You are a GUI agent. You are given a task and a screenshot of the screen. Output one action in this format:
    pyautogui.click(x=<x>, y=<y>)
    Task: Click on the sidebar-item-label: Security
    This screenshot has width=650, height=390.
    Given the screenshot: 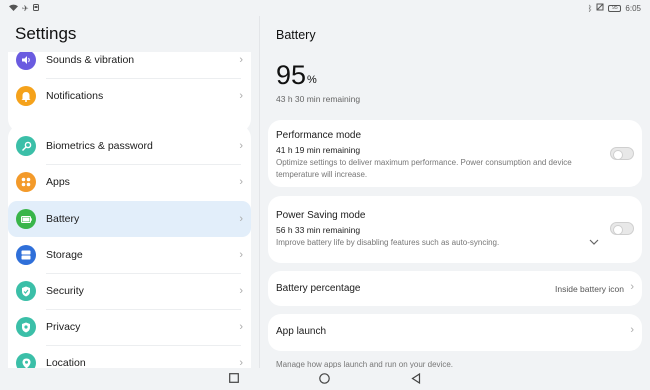 What is the action you would take?
    pyautogui.click(x=65, y=291)
    